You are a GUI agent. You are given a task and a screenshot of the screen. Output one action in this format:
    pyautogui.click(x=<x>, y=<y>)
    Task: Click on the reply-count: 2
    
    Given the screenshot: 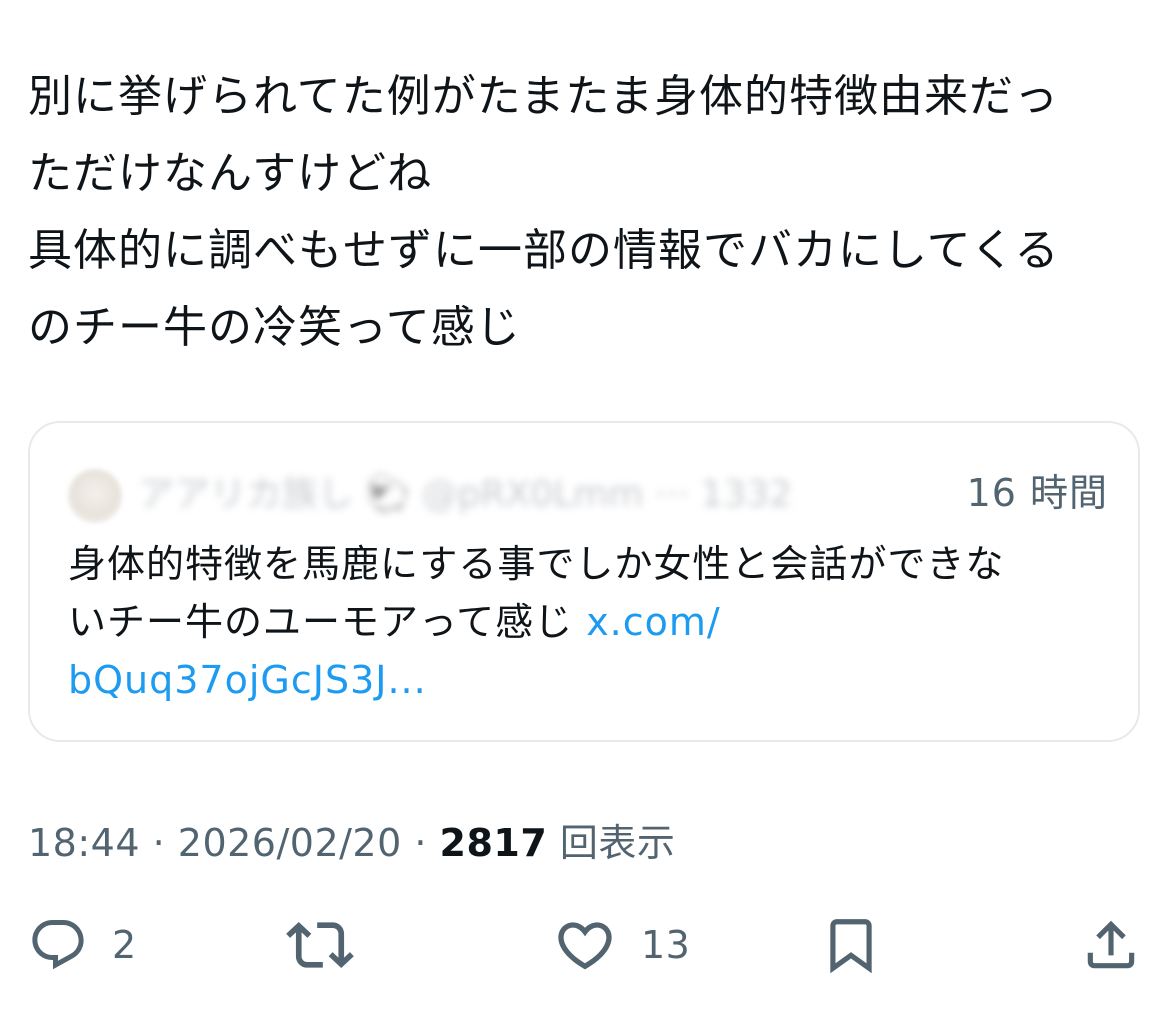 What is the action you would take?
    pyautogui.click(x=124, y=945)
    